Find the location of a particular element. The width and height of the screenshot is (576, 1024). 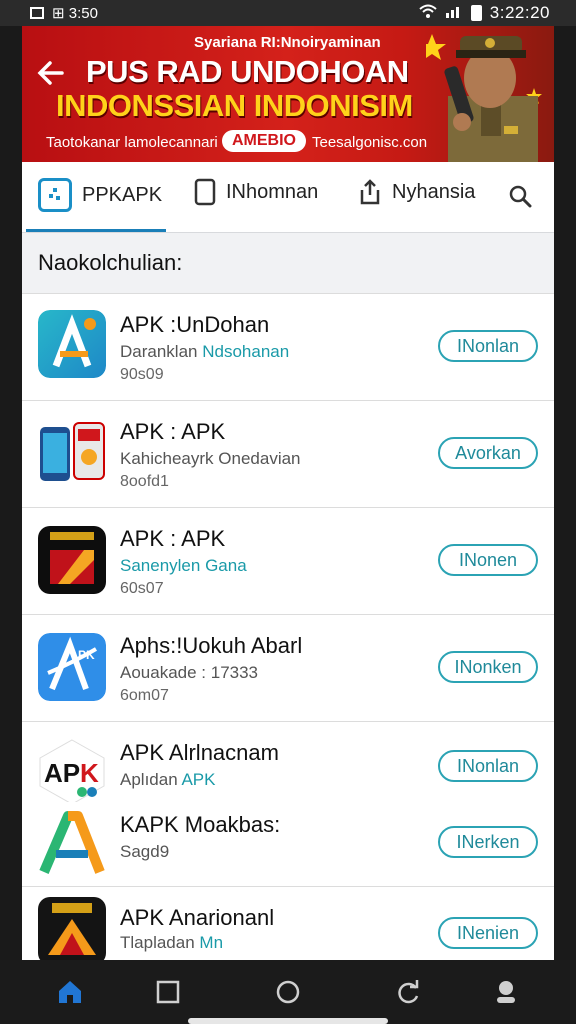

circle-icon is located at coordinates (288, 992).